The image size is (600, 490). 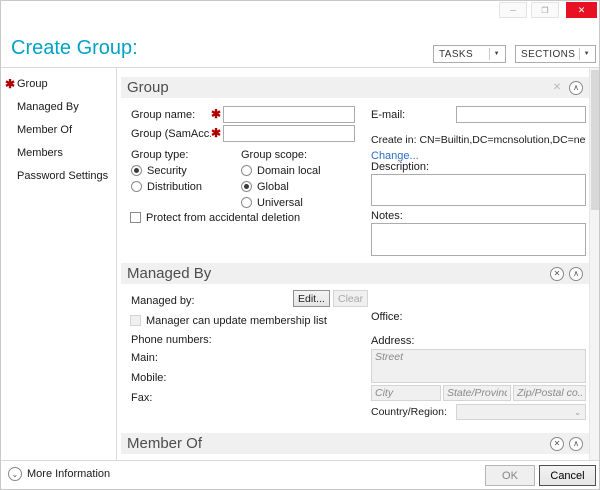 I want to click on more-information-button: ⌄, so click(x=15, y=474).